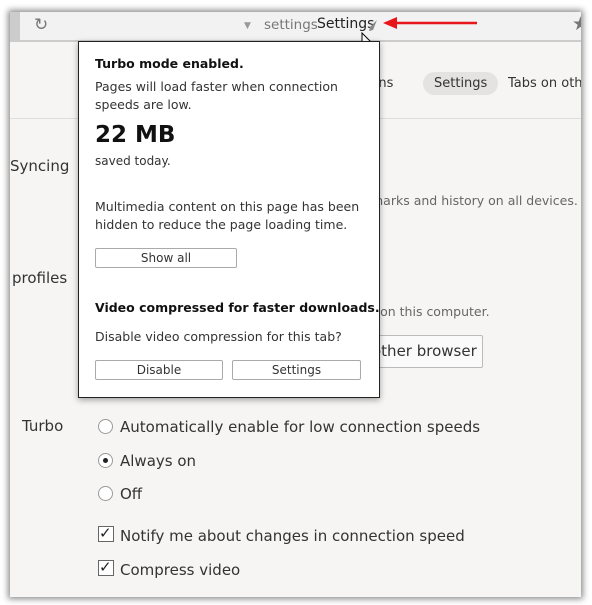  What do you see at coordinates (106, 568) in the screenshot?
I see `checkbox-compress-video: ✓` at bounding box center [106, 568].